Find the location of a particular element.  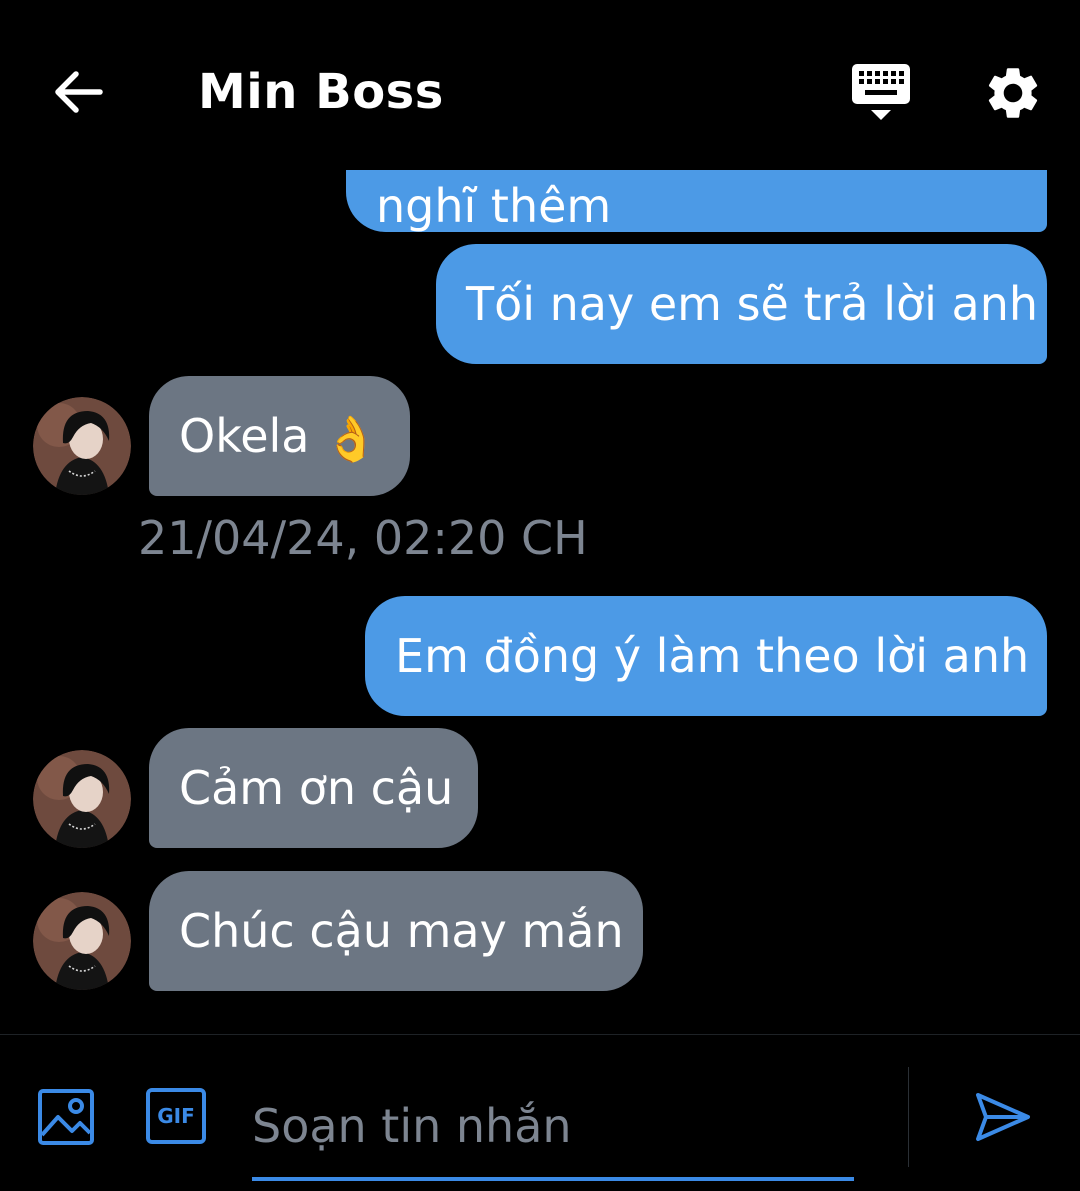

send-button is located at coordinates (1002, 1117).